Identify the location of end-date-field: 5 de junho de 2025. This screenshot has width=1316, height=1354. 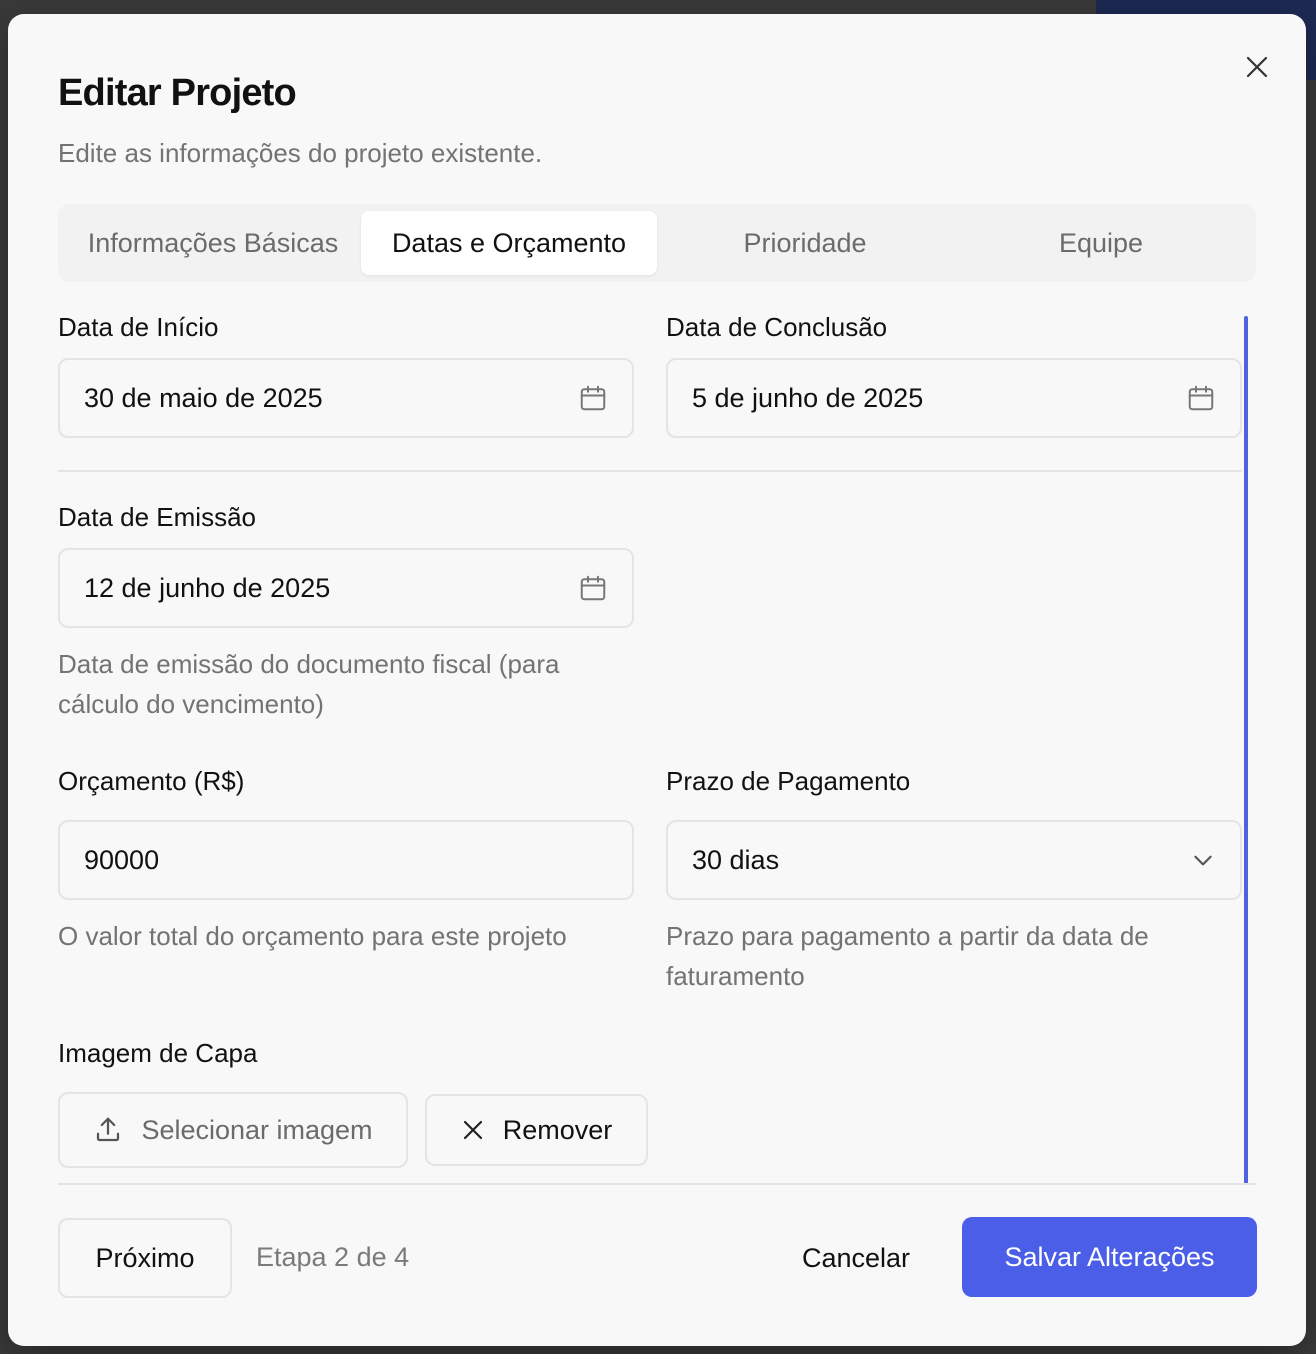
(954, 398).